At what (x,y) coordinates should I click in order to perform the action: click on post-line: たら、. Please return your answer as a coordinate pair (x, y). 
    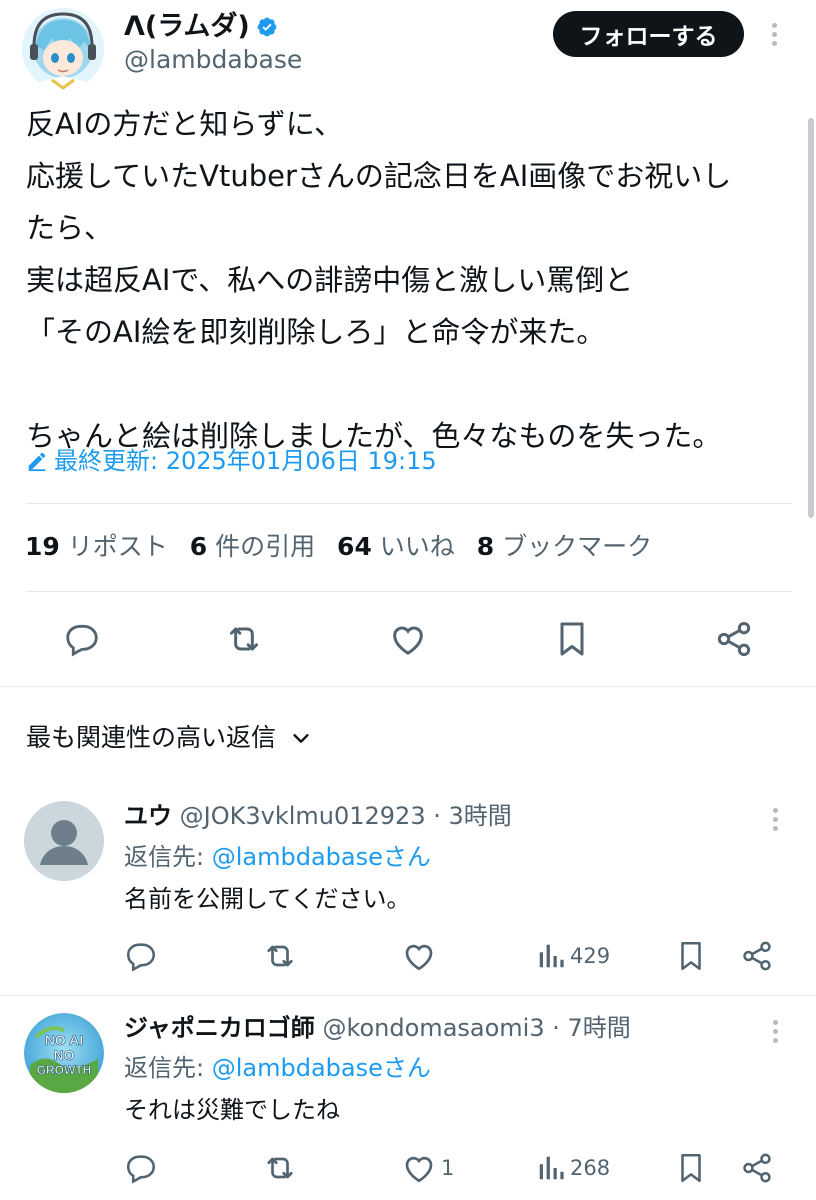
    Looking at the image, I should click on (70, 228).